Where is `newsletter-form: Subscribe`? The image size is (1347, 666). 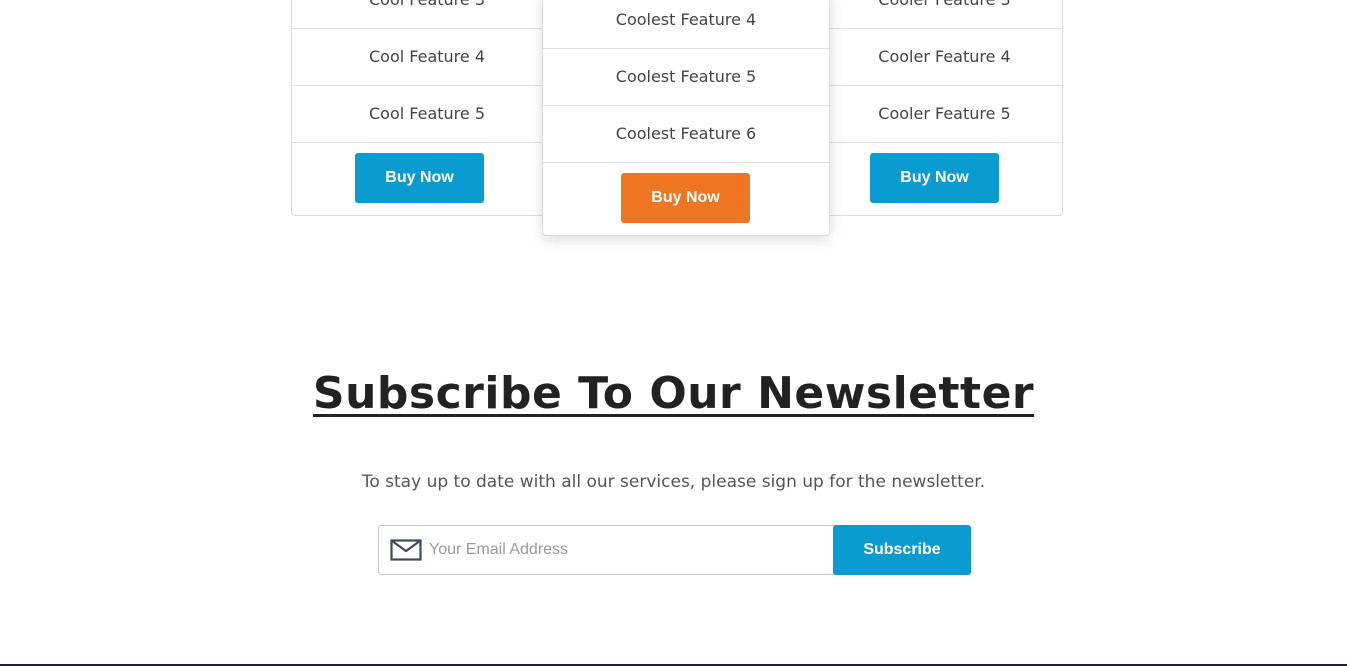
newsletter-form: Subscribe is located at coordinates (674, 550).